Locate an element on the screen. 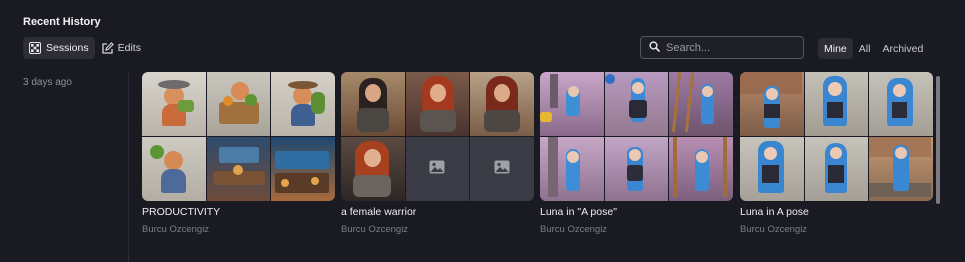 Image resolution: width=965 pixels, height=262 pixels. session-title: PRODUCTIVITY is located at coordinates (181, 212).